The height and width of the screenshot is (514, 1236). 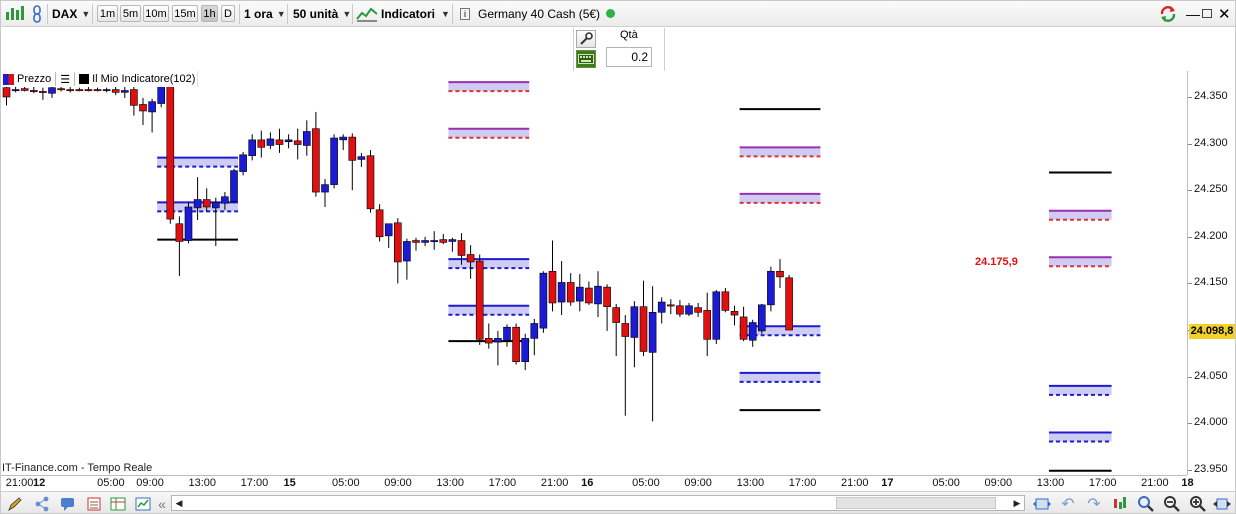 What do you see at coordinates (586, 59) in the screenshot?
I see `keyboard-button` at bounding box center [586, 59].